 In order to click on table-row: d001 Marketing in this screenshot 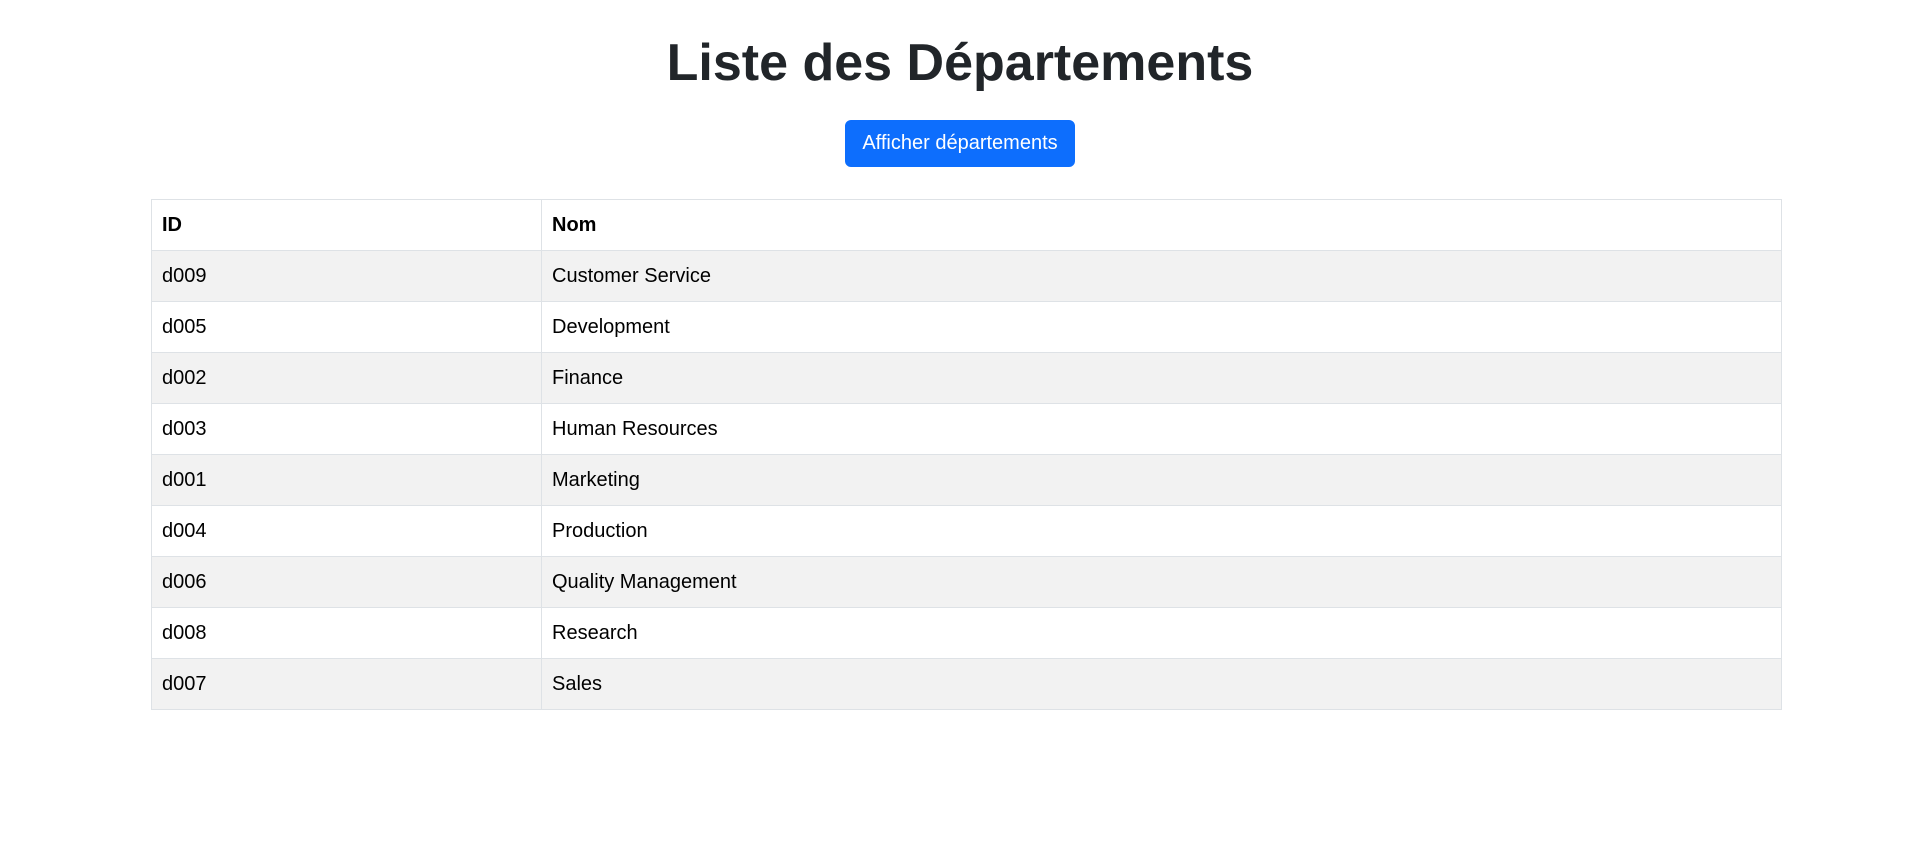, I will do `click(966, 480)`.